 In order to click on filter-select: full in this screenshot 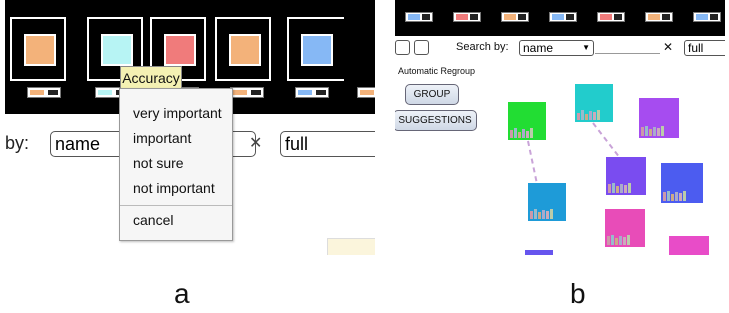, I will do `click(327, 144)`.